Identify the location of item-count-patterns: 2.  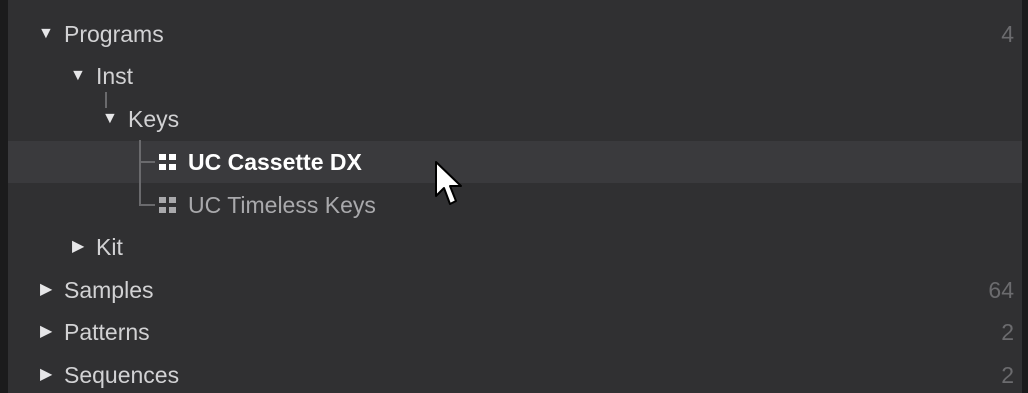
(1007, 332).